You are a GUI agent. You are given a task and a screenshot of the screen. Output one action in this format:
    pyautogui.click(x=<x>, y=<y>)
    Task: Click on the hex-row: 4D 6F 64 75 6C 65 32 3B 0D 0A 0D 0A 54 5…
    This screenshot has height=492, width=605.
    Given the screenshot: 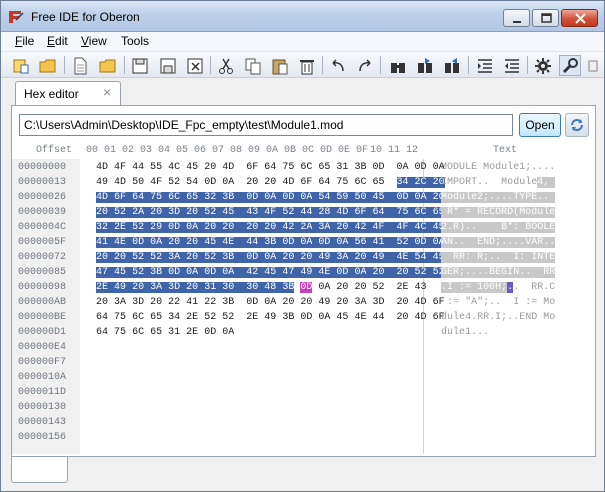 What is the action you would take?
    pyautogui.click(x=270, y=197)
    